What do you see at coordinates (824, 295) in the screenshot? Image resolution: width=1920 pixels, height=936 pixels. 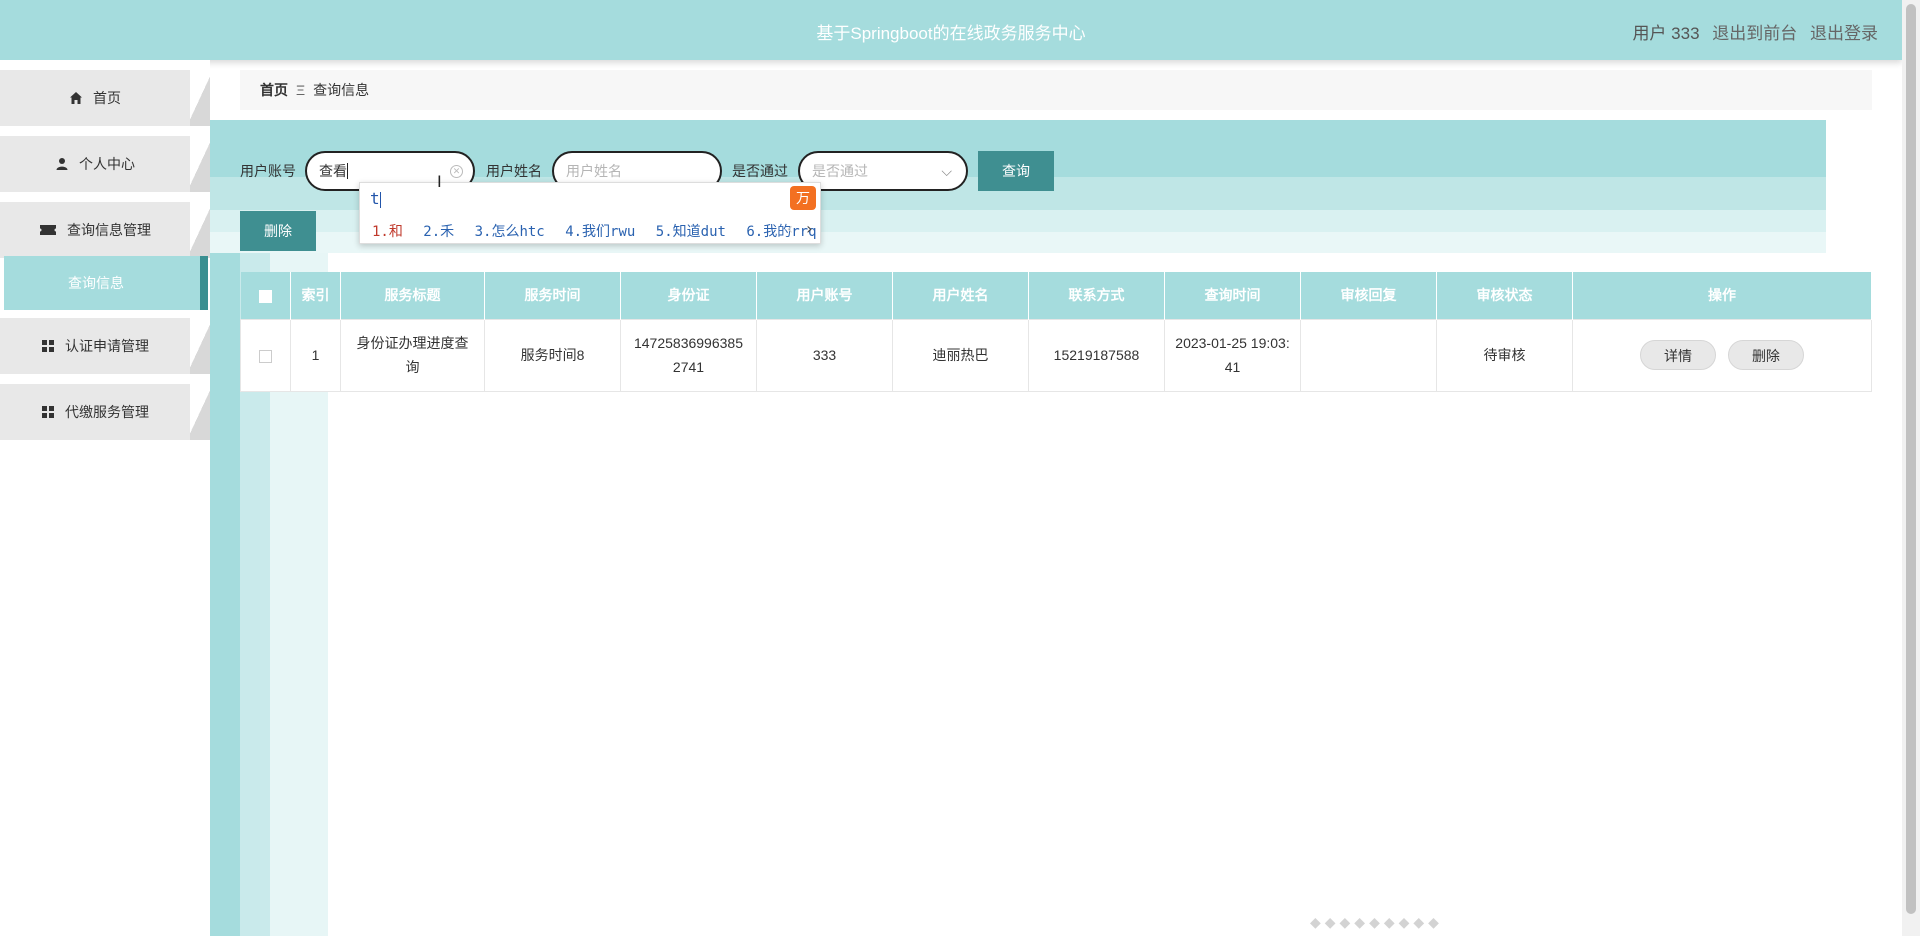 I see `column-header: 用户账号` at bounding box center [824, 295].